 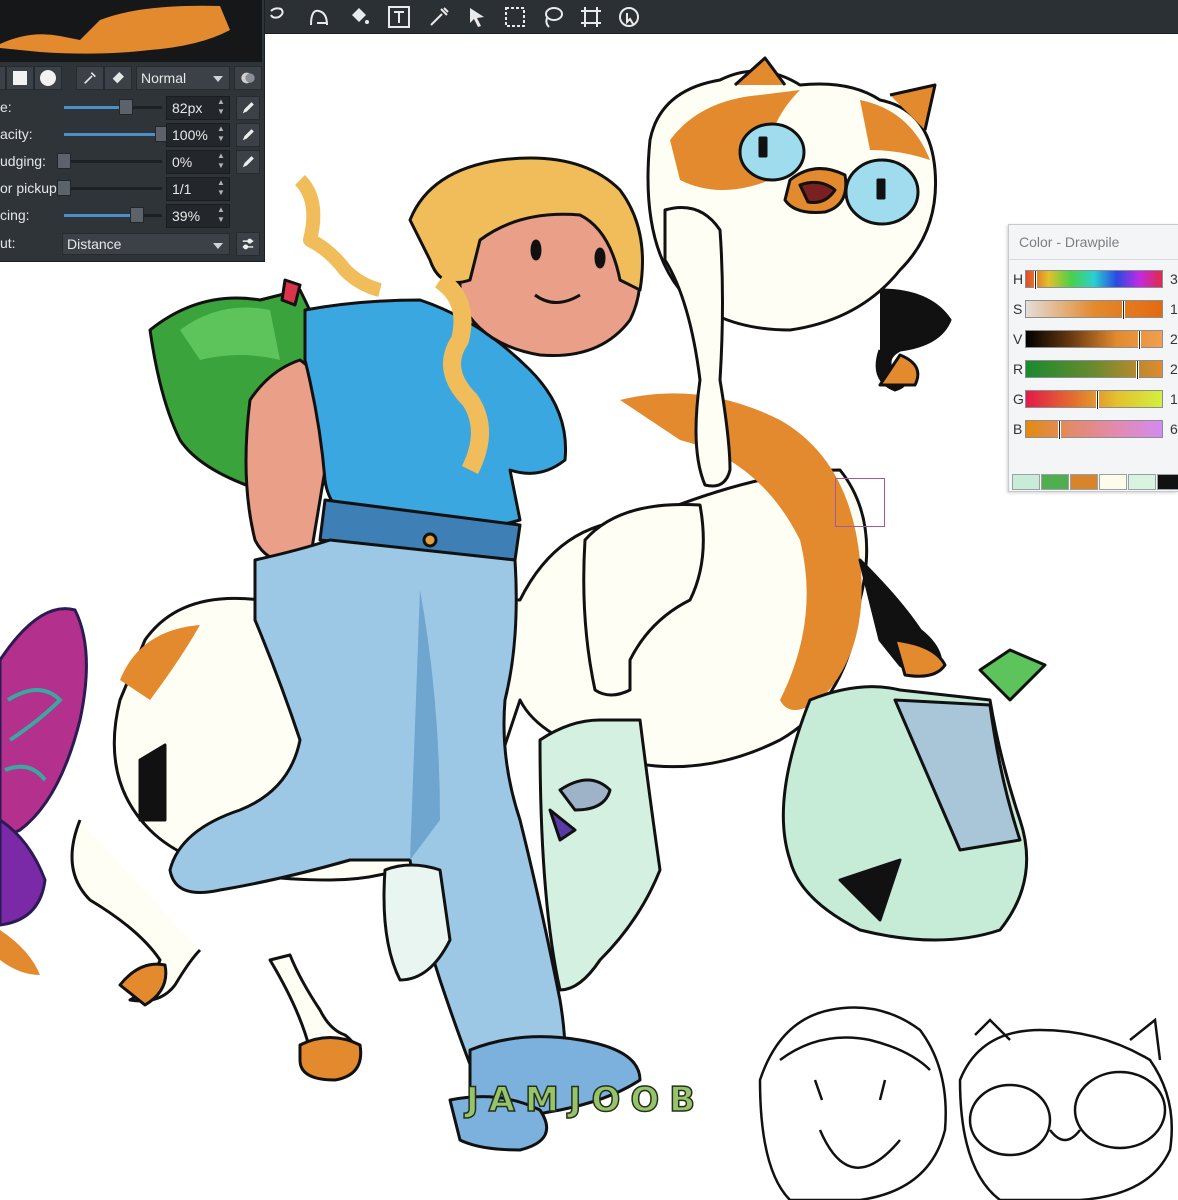 What do you see at coordinates (221, 216) in the screenshot?
I see `spacing-spinner: ▲ ▼` at bounding box center [221, 216].